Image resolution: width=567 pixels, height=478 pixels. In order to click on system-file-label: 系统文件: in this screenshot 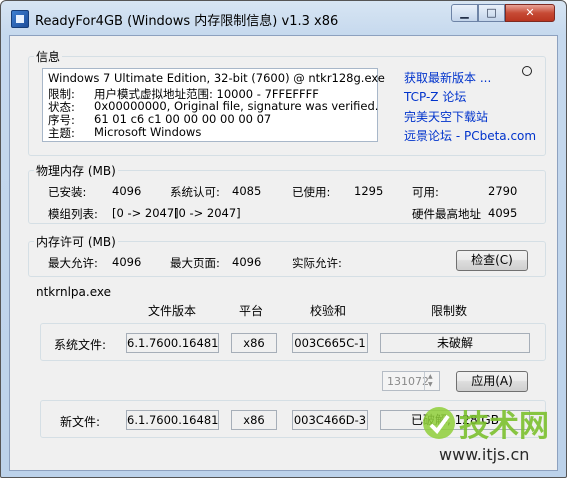, I will do `click(80, 345)`.